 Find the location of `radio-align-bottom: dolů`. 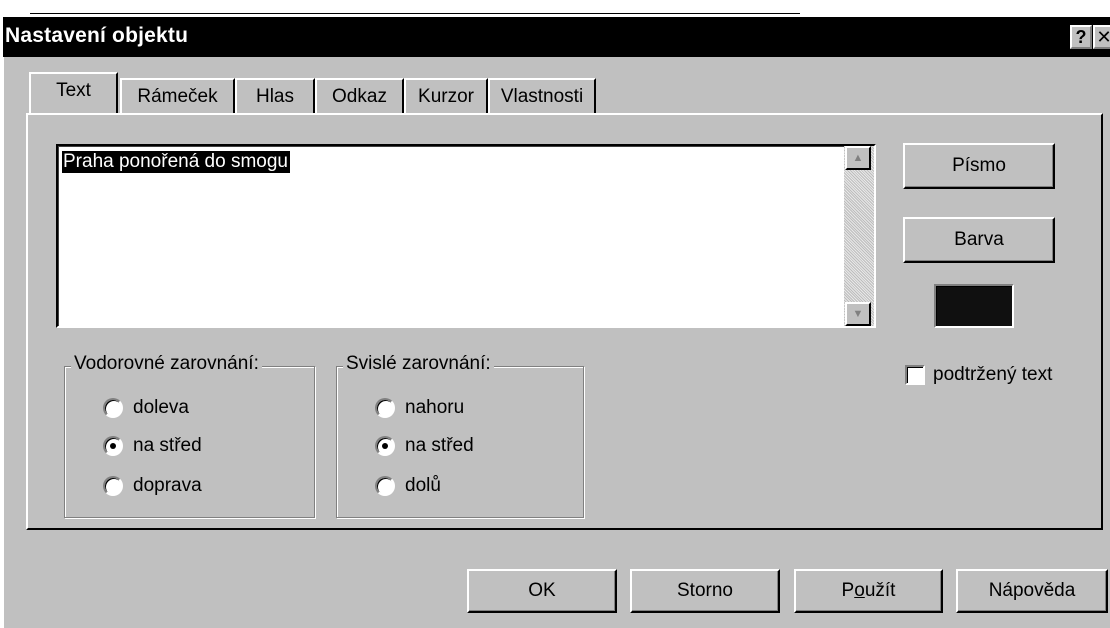

radio-align-bottom: dolů is located at coordinates (408, 486).